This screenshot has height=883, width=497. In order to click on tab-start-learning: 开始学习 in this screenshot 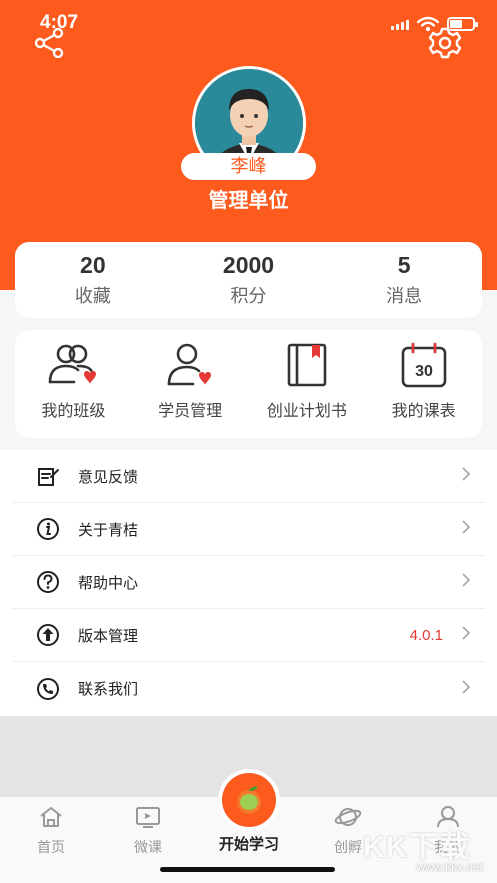, I will do `click(249, 811)`.